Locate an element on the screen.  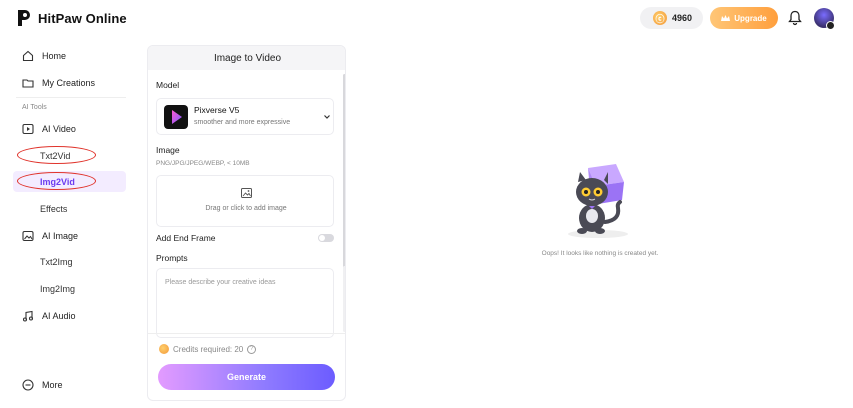
annotation-ellipse-txt2vid is located at coordinates (56, 155).